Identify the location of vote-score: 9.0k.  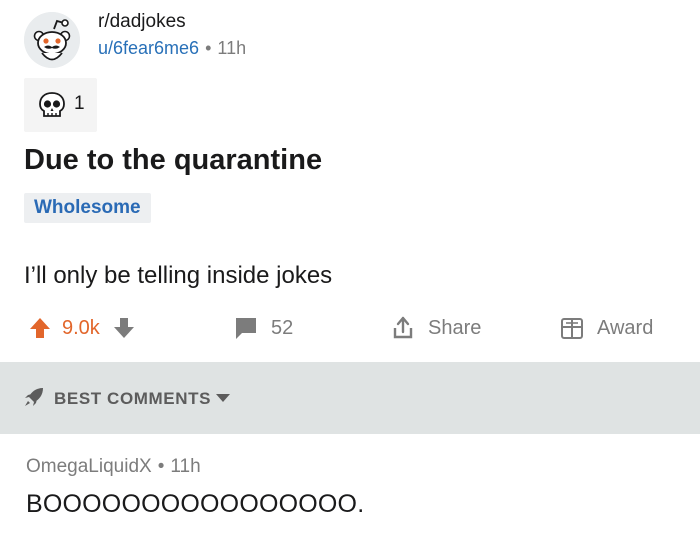
(81, 327).